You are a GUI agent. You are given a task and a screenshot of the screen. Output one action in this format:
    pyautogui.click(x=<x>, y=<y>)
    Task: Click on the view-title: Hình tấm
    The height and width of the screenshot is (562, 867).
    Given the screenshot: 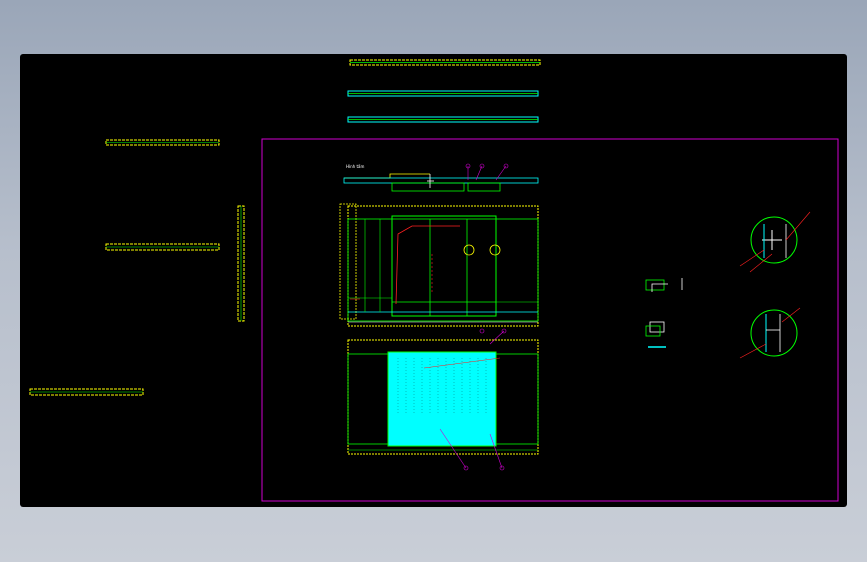 What is the action you would take?
    pyautogui.click(x=355, y=166)
    